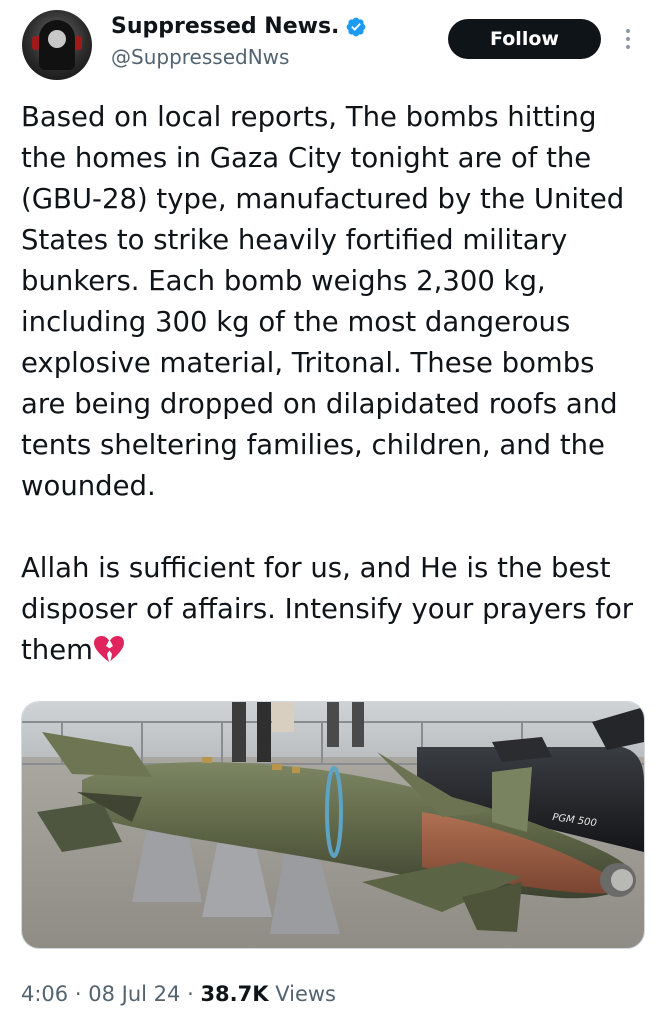  I want to click on author-name-row: Suppressed News., so click(239, 26).